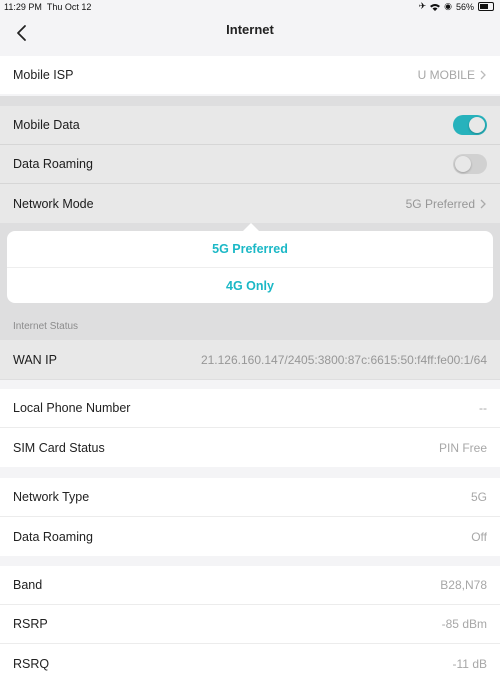 Image resolution: width=500 pixels, height=683 pixels. I want to click on status-date: Thu Oct 12, so click(69, 7).